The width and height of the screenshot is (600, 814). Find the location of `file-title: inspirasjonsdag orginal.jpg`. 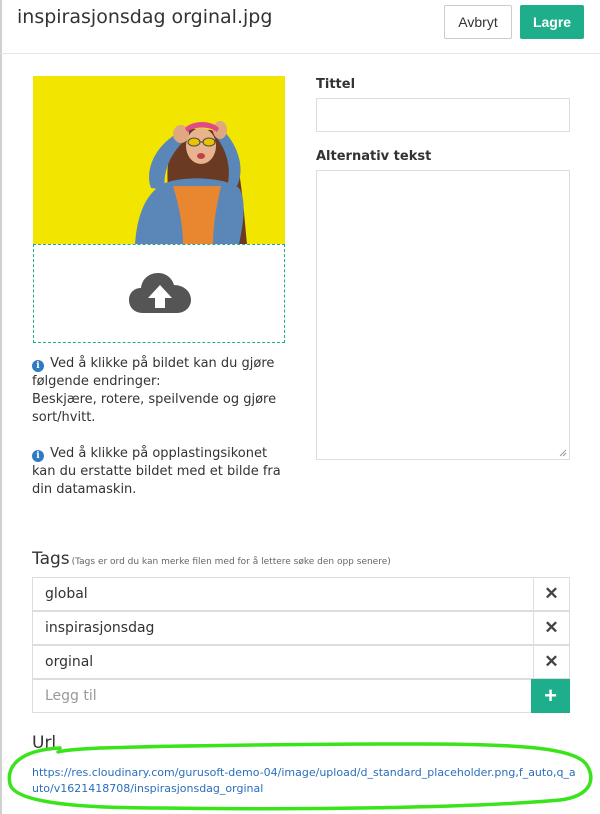

file-title: inspirasjonsdag orginal.jpg is located at coordinates (145, 17).